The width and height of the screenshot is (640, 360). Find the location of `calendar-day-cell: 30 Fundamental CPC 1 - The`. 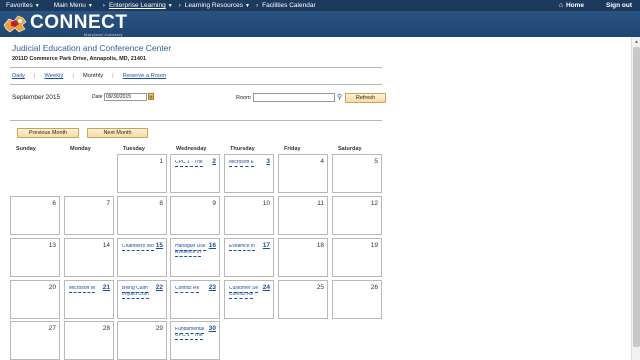

calendar-day-cell: 30 Fundamental CPC 1 - The is located at coordinates (195, 340).